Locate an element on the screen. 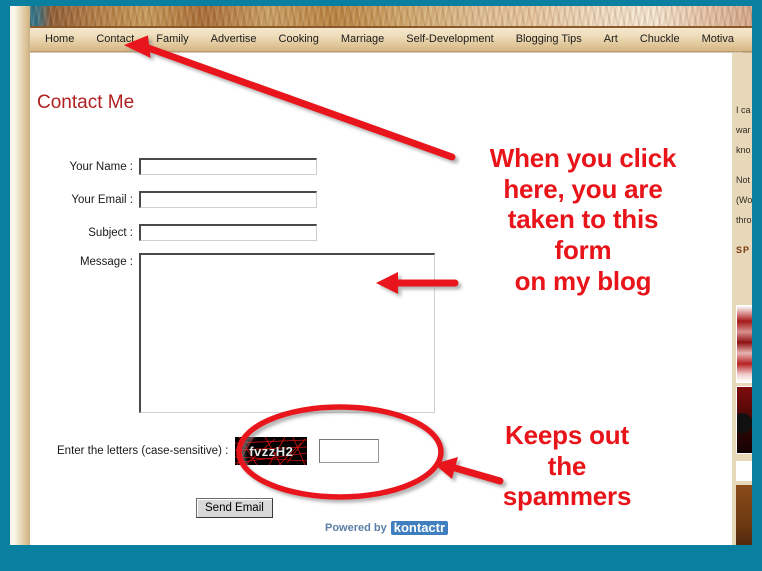 The width and height of the screenshot is (762, 571). form-row-name: Your Name : is located at coordinates (177, 166).